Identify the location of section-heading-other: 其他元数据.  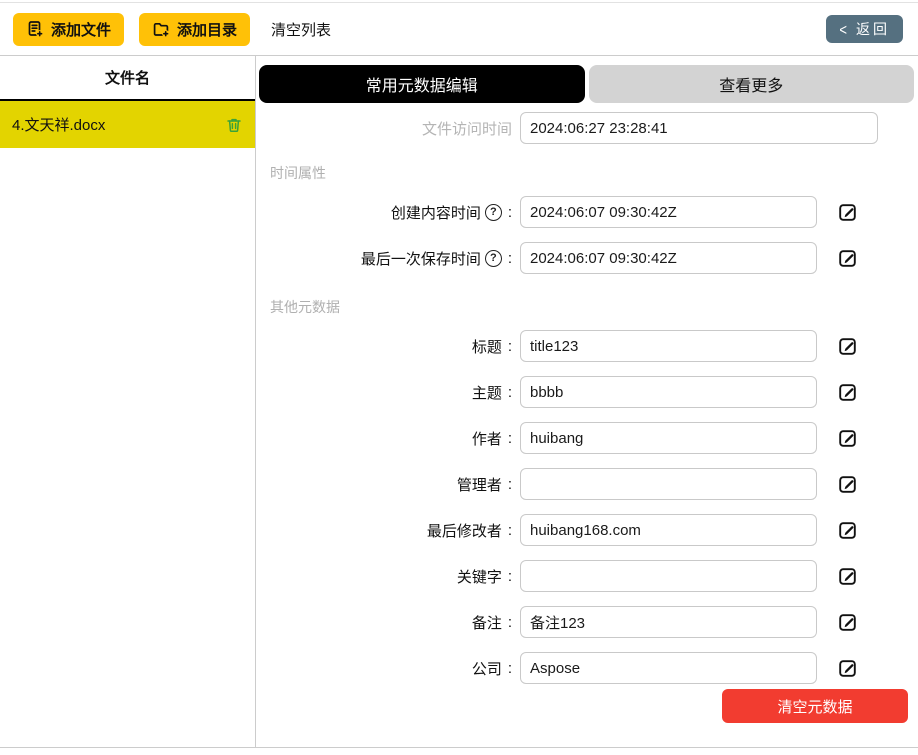
(305, 307).